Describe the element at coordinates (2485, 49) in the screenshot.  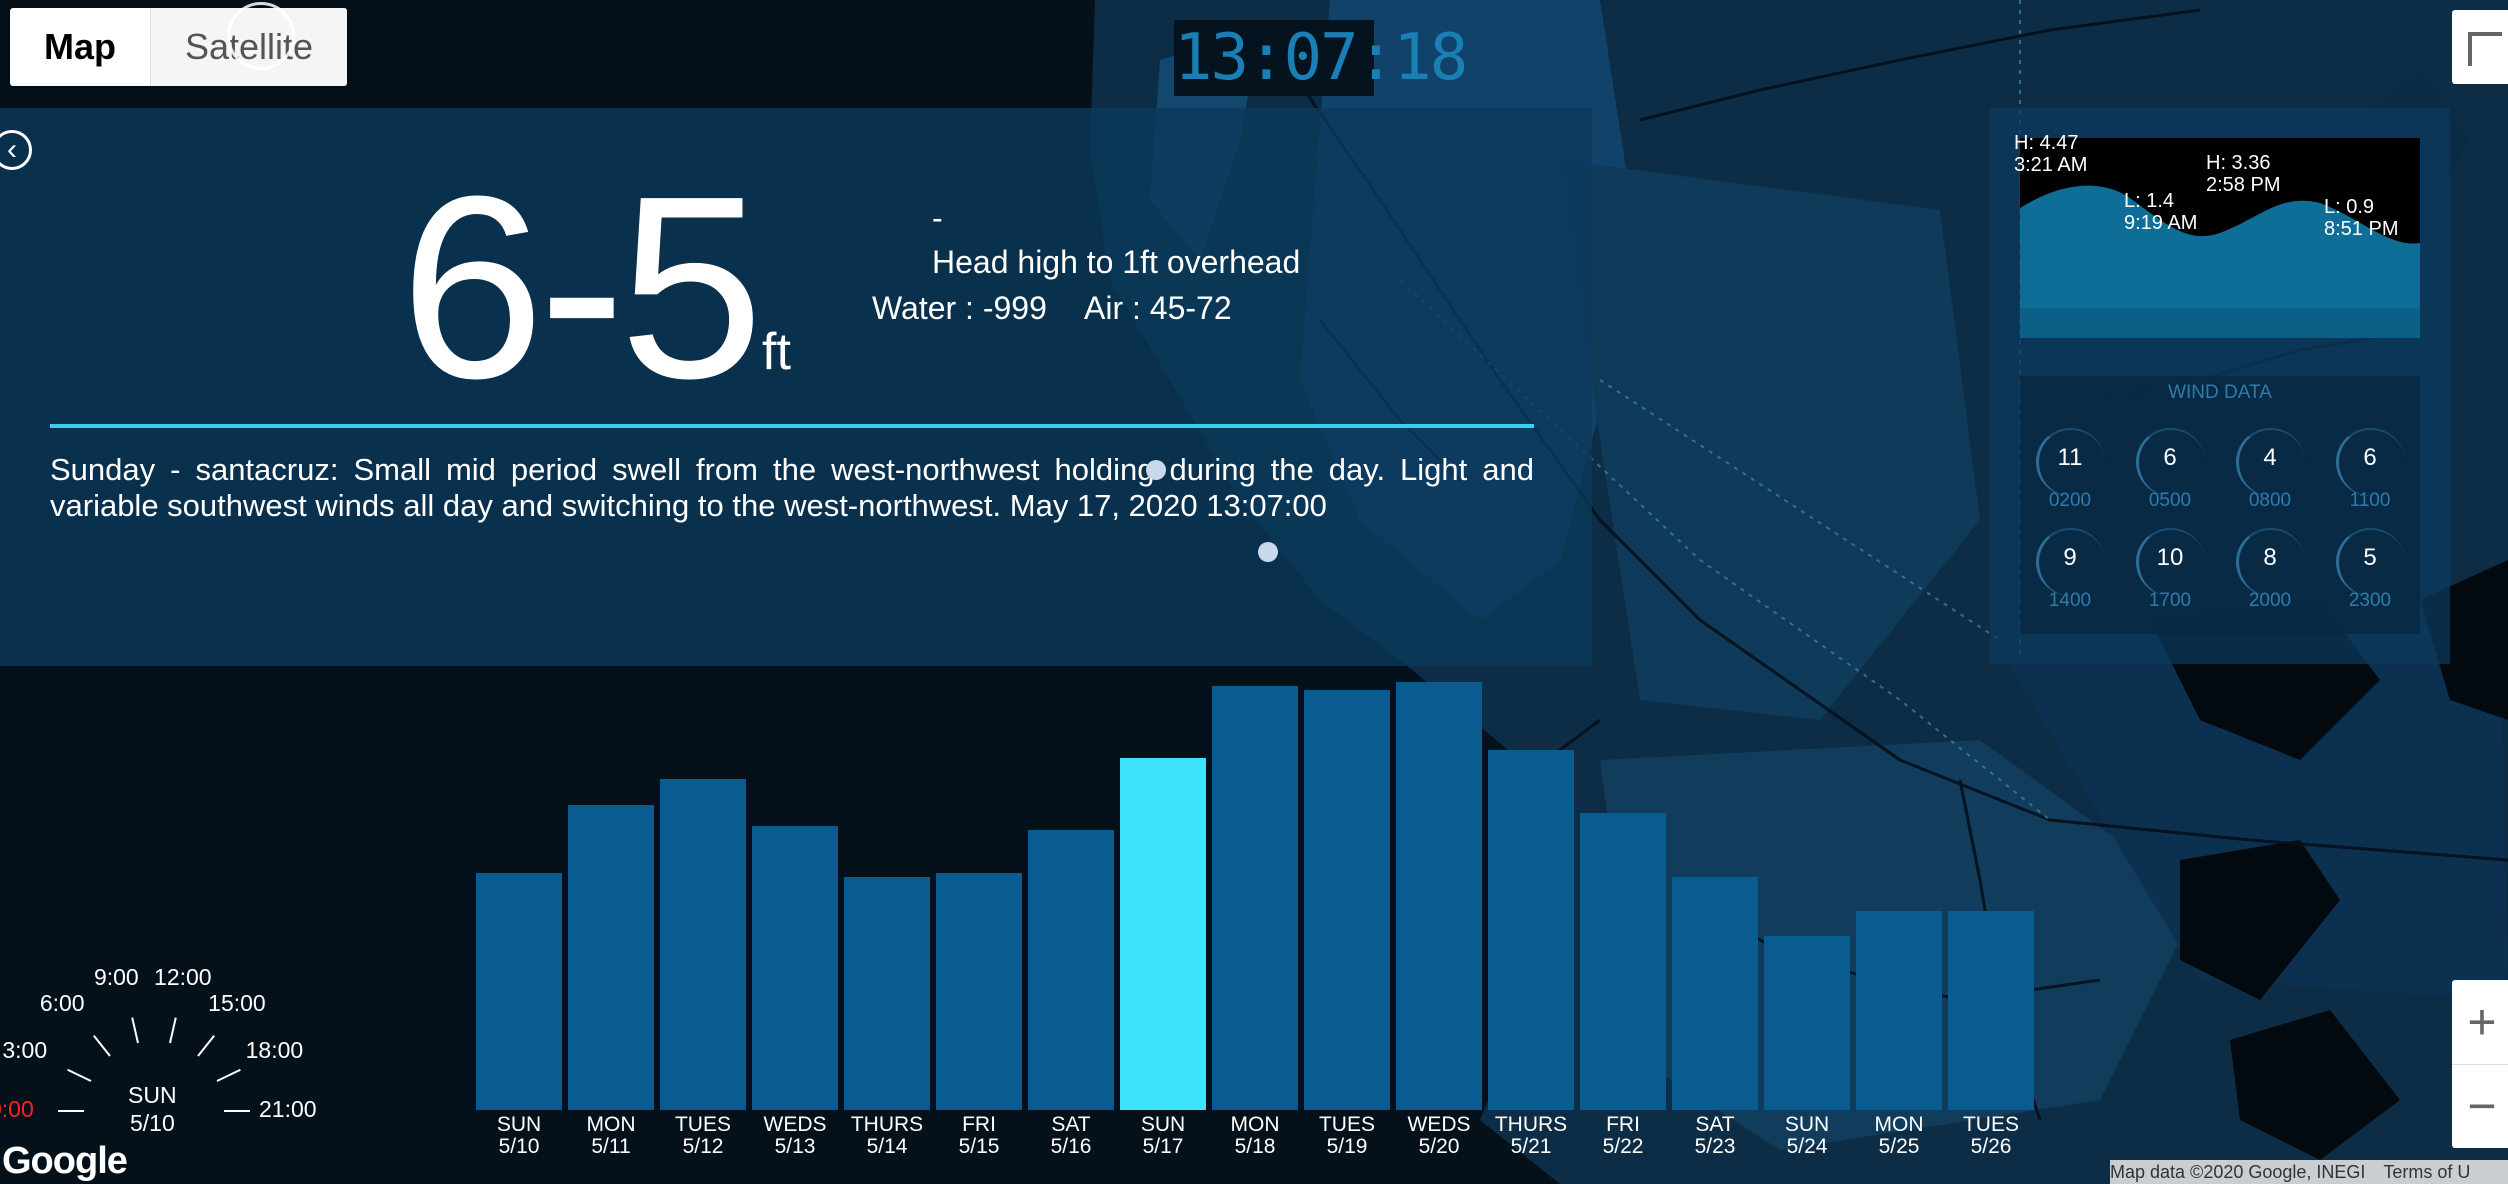
I see `fullscreen-icon` at that location.